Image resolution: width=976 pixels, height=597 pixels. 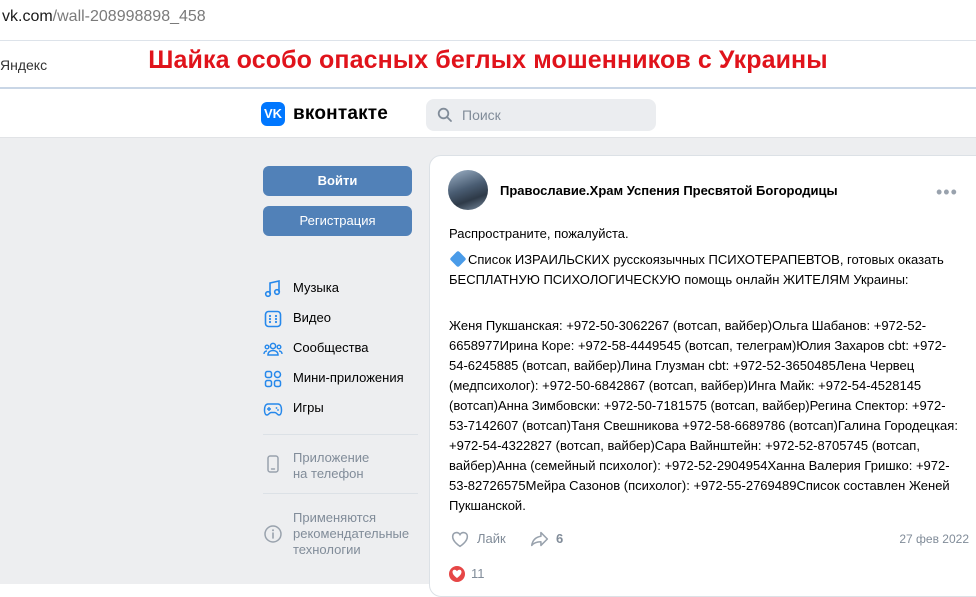 I want to click on search-placeholder: Поиск, so click(x=481, y=115).